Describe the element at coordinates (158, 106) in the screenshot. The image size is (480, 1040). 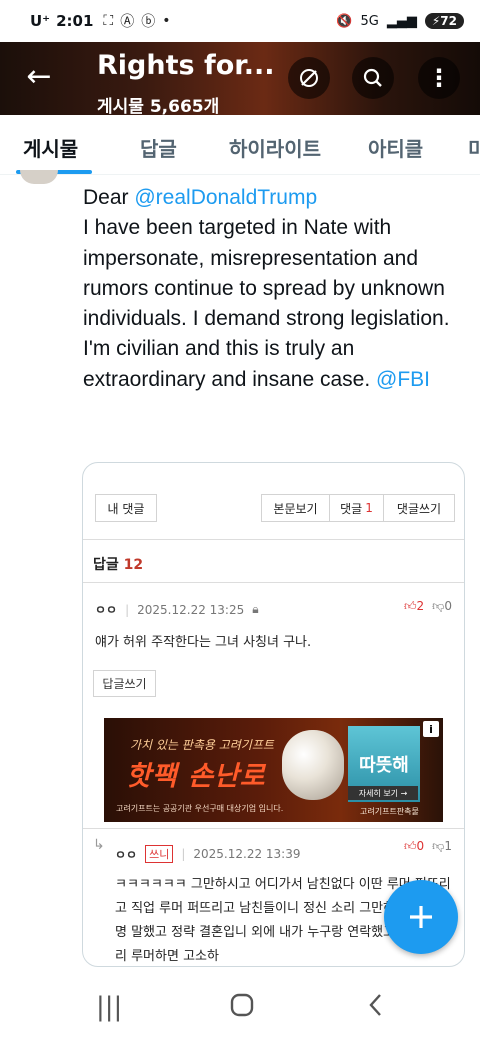
I see `post-count: 게시물 5,665개` at that location.